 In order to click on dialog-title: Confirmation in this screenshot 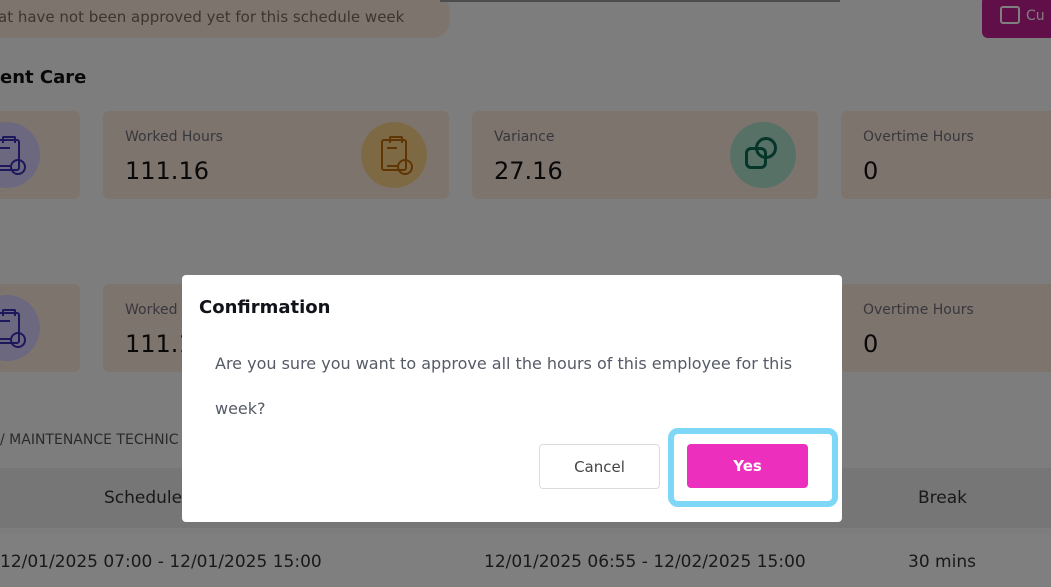, I will do `click(265, 307)`.